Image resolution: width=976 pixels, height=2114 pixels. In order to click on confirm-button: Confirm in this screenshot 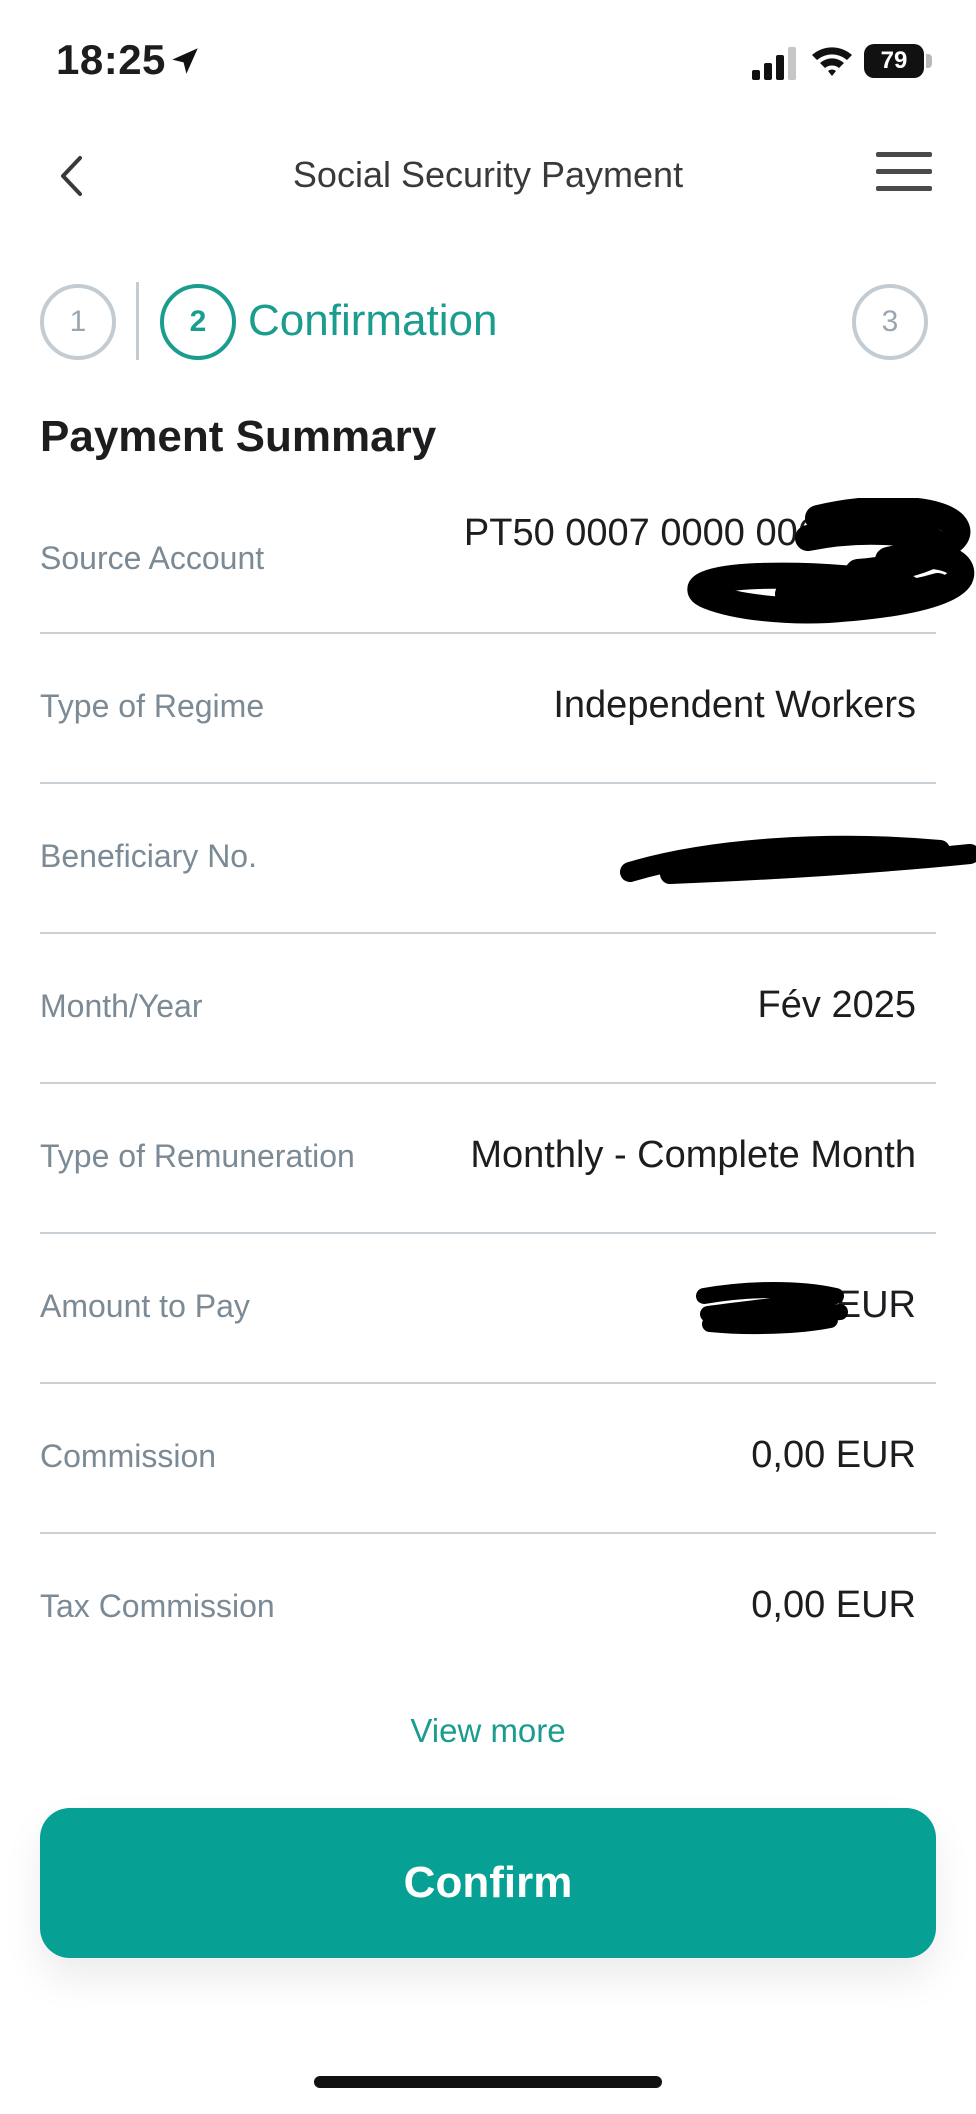, I will do `click(488, 1883)`.